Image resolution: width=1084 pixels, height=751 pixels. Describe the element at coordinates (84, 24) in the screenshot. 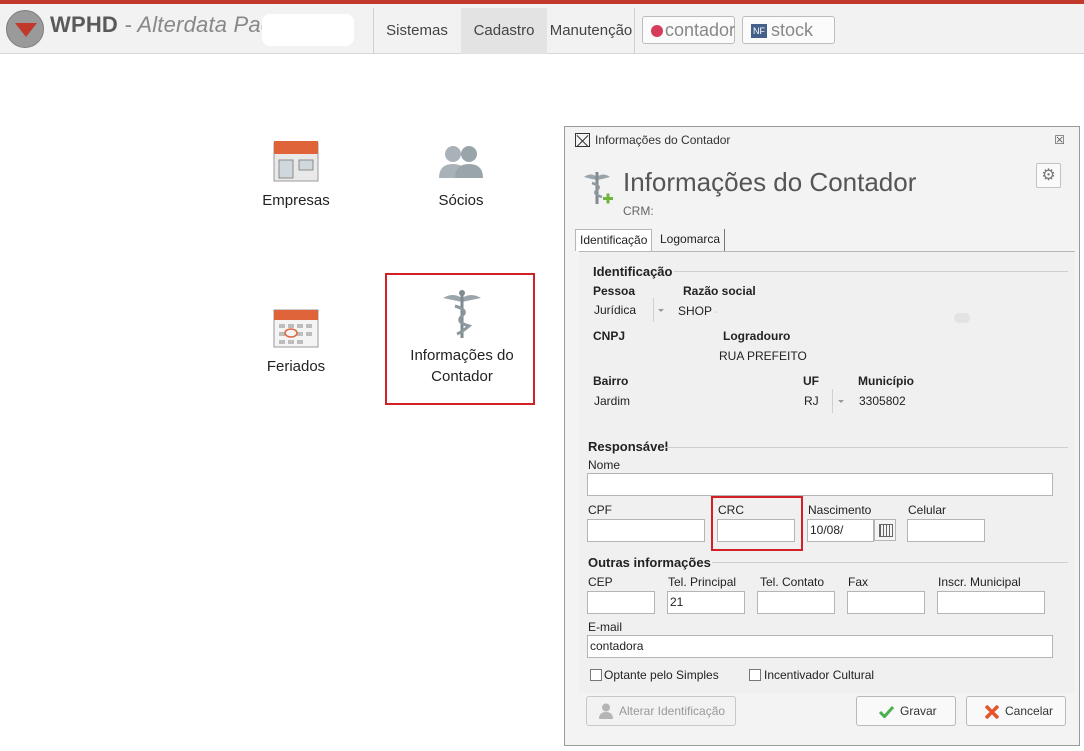

I see `app-title-bold: WPHD` at that location.